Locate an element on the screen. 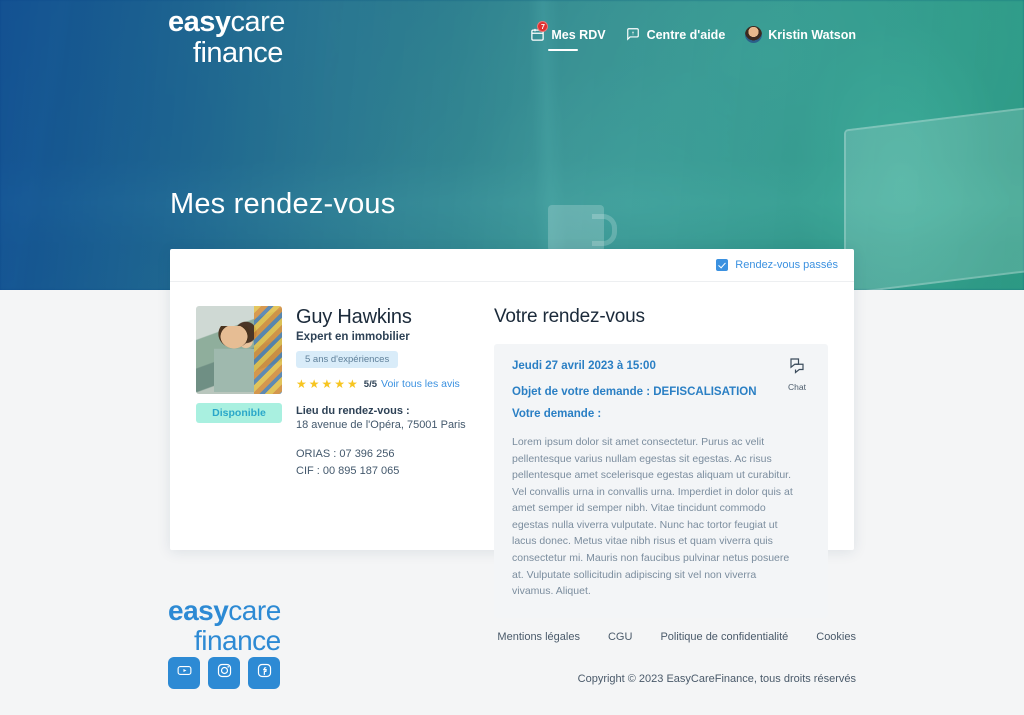 The image size is (1024, 715). footer-logo-word-finance: finance is located at coordinates (237, 640).